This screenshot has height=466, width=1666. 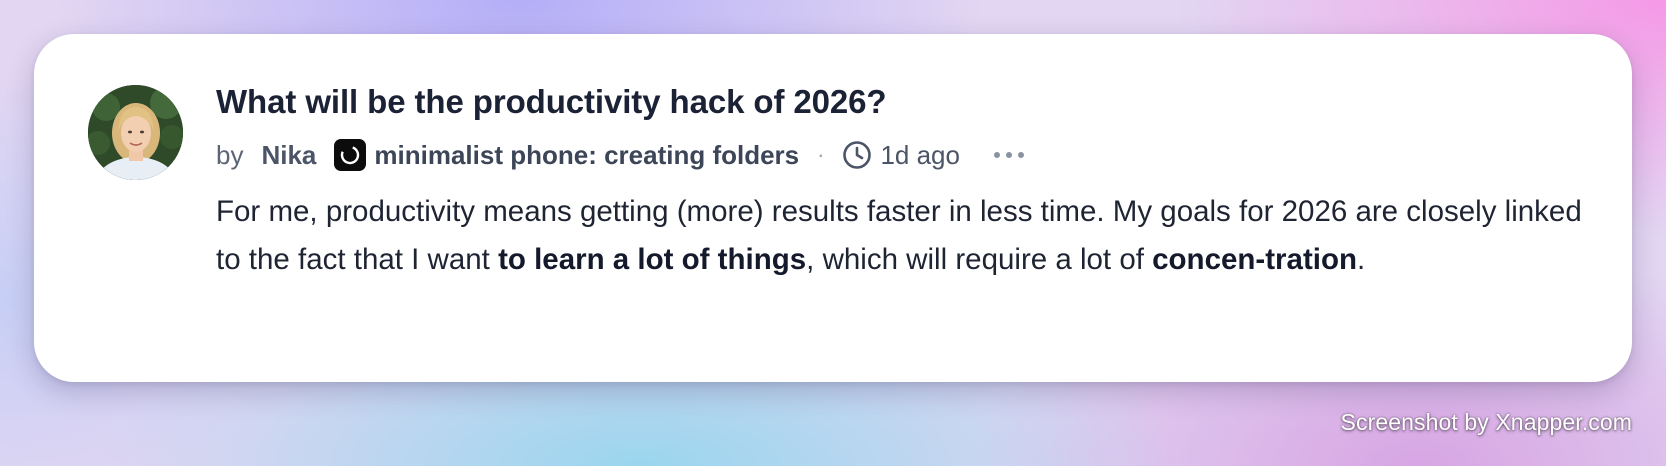 I want to click on clock-icon, so click(x=857, y=155).